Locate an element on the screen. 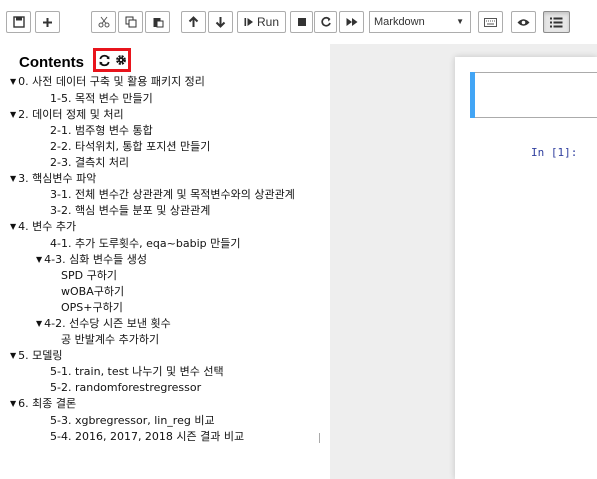 The height and width of the screenshot is (479, 597). cell-selection-bar is located at coordinates (472, 95).